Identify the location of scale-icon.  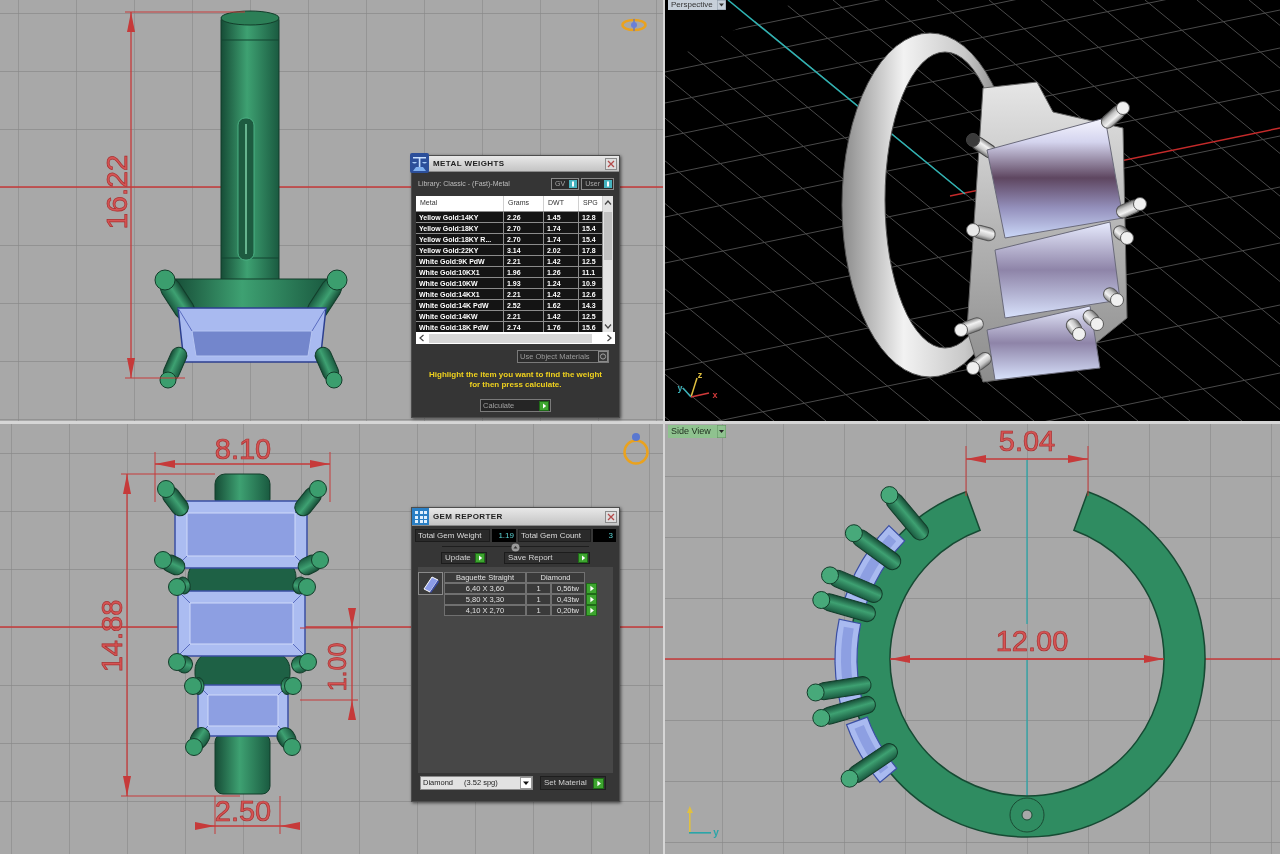
(419, 163).